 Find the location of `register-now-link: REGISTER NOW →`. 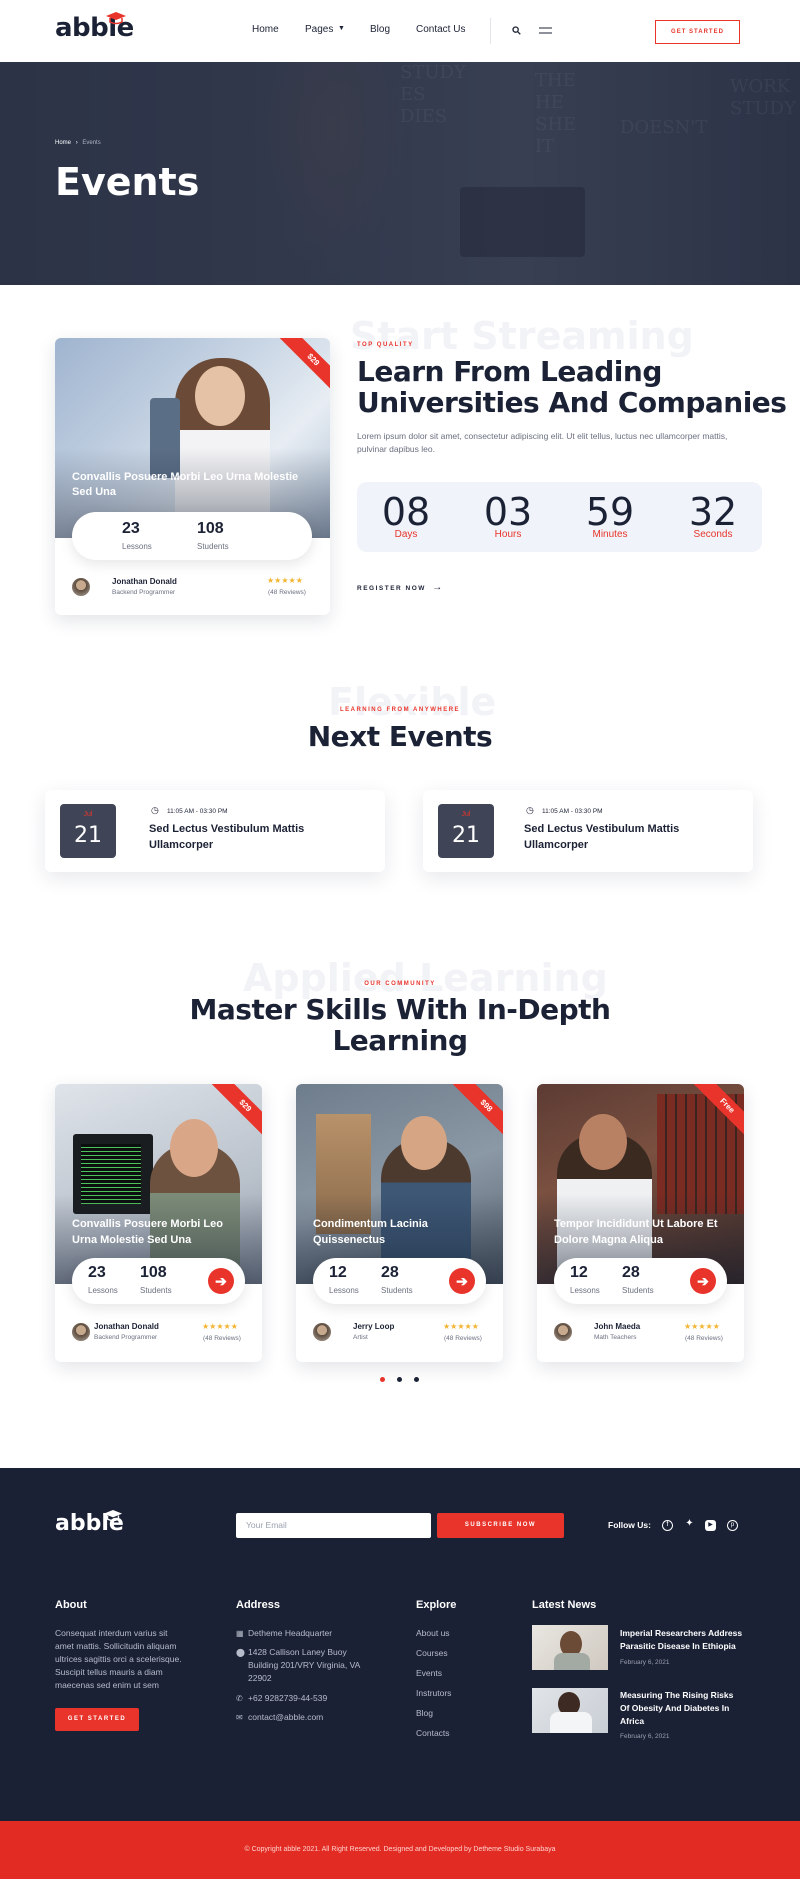

register-now-link: REGISTER NOW → is located at coordinates (400, 587).